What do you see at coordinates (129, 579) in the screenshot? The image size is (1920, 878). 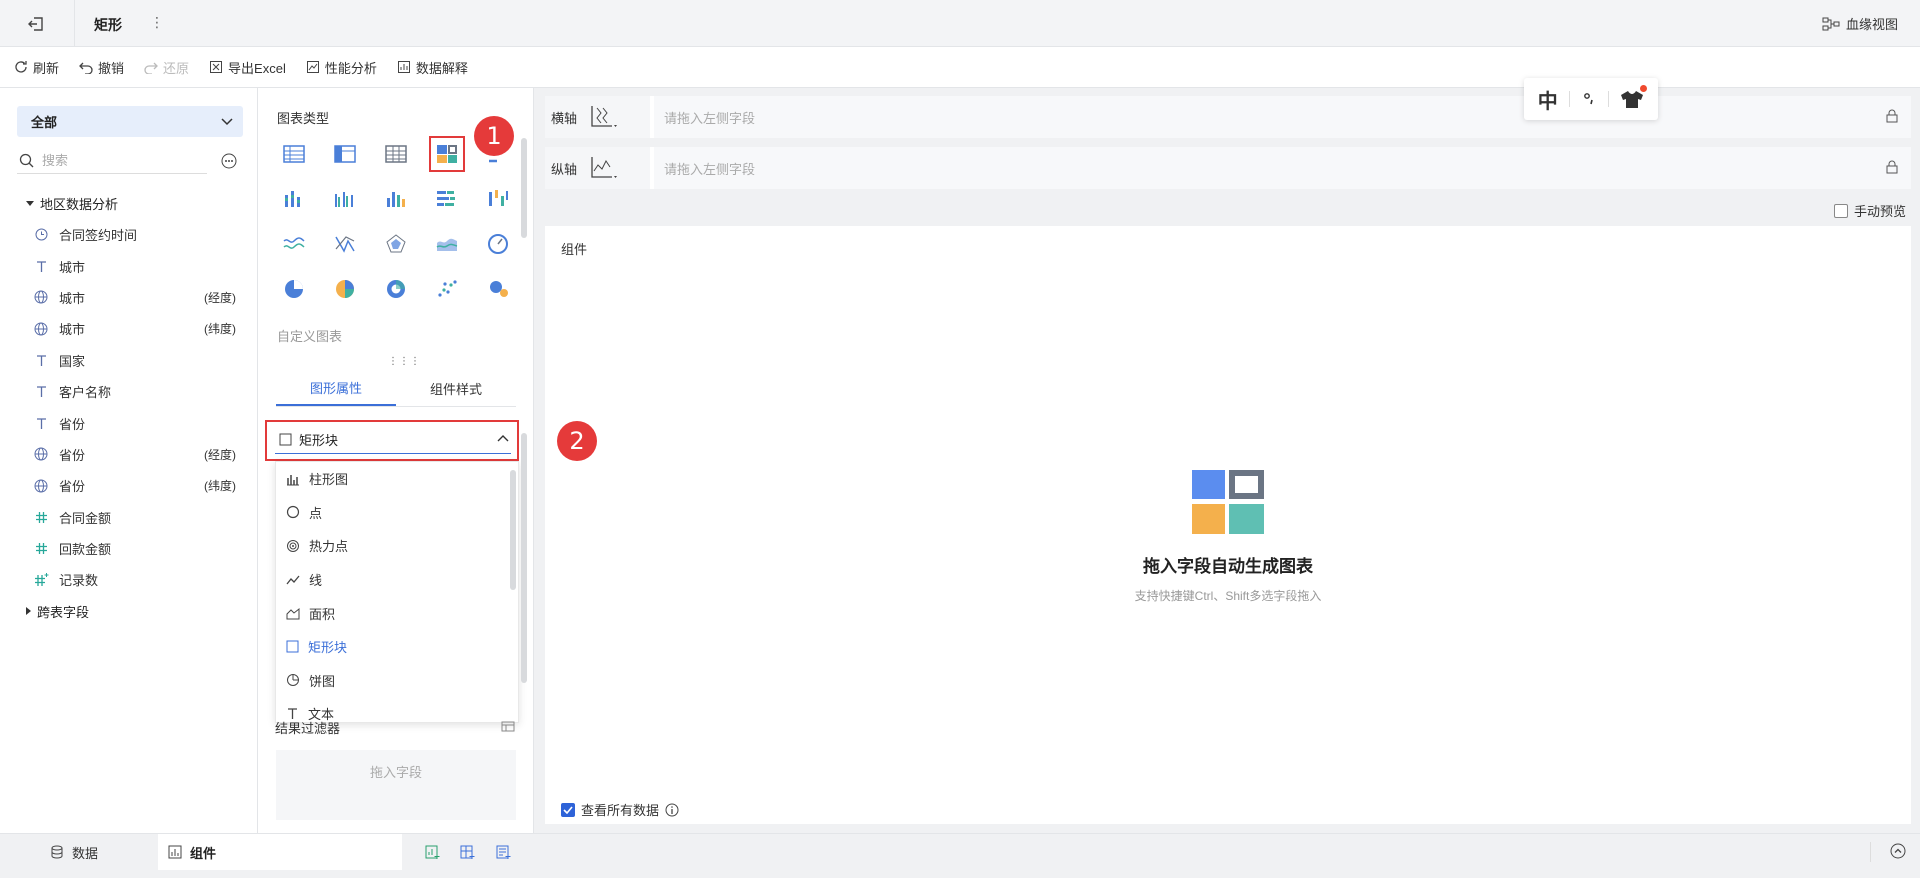 I see `field-item: 记录数` at bounding box center [129, 579].